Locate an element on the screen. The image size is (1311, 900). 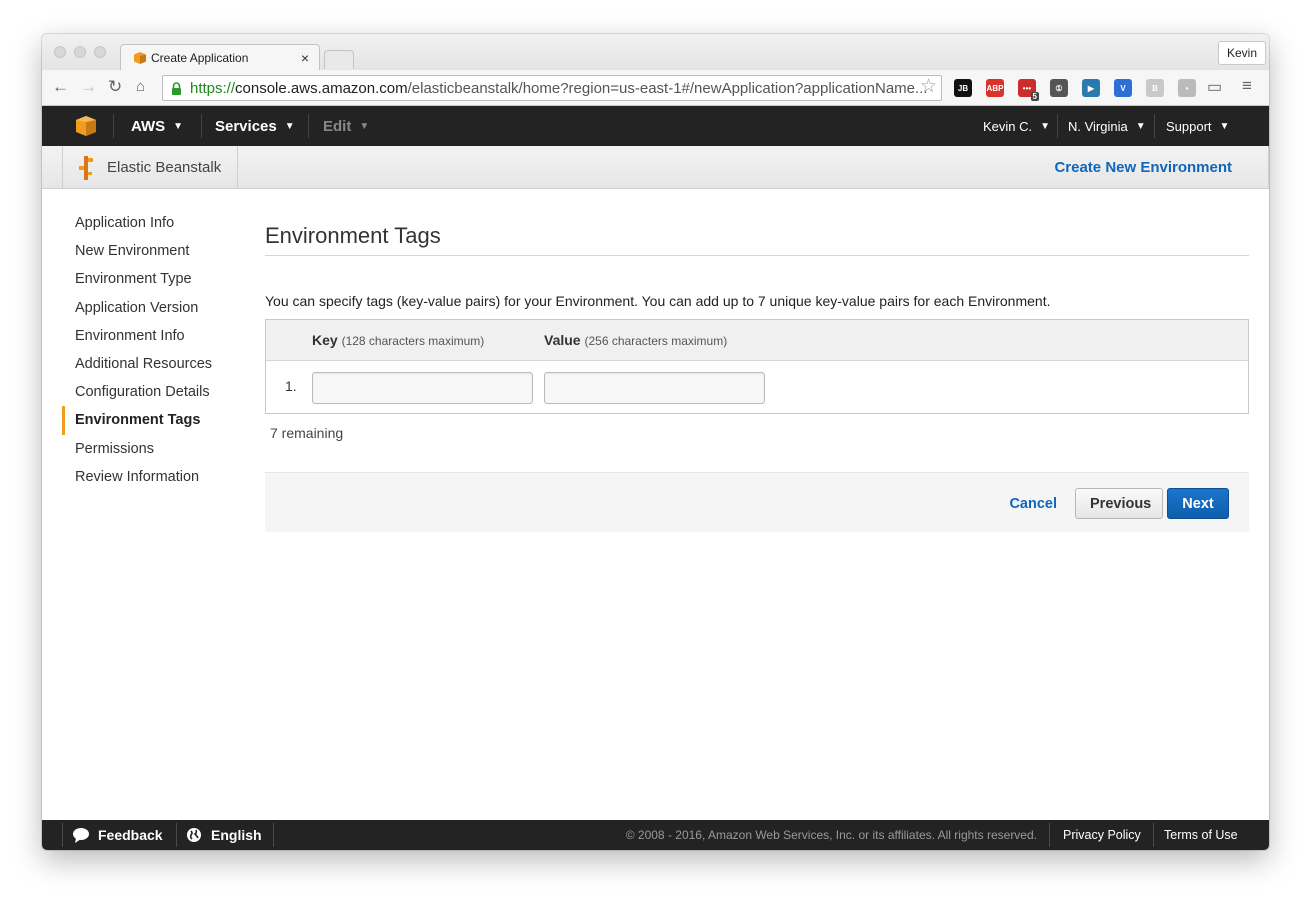
tag-value-input is located at coordinates (654, 388).